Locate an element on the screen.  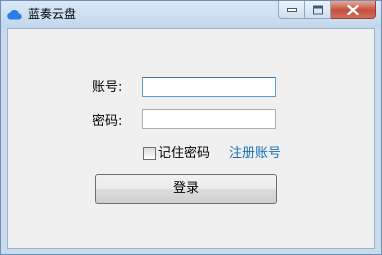
minimize-icon is located at coordinates (291, 9).